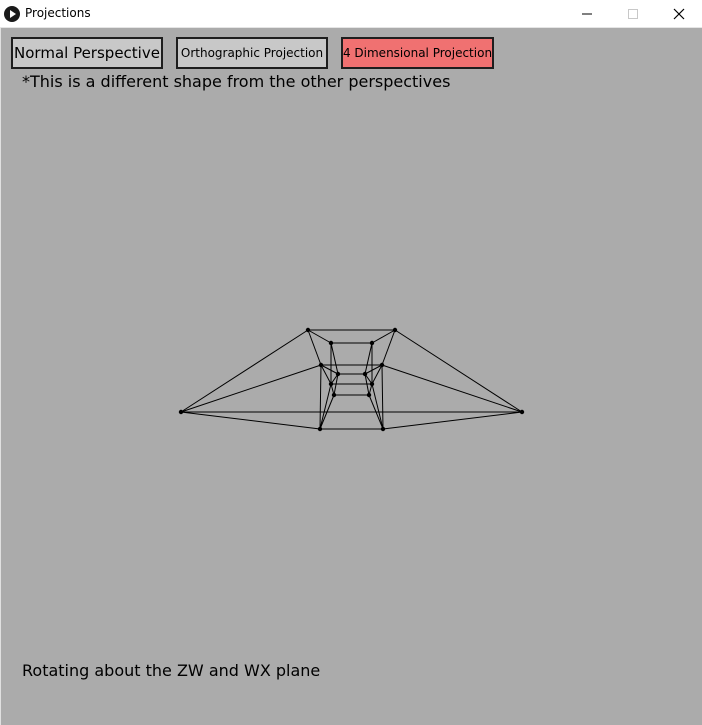 This screenshot has width=702, height=725. I want to click on close-icon, so click(679, 14).